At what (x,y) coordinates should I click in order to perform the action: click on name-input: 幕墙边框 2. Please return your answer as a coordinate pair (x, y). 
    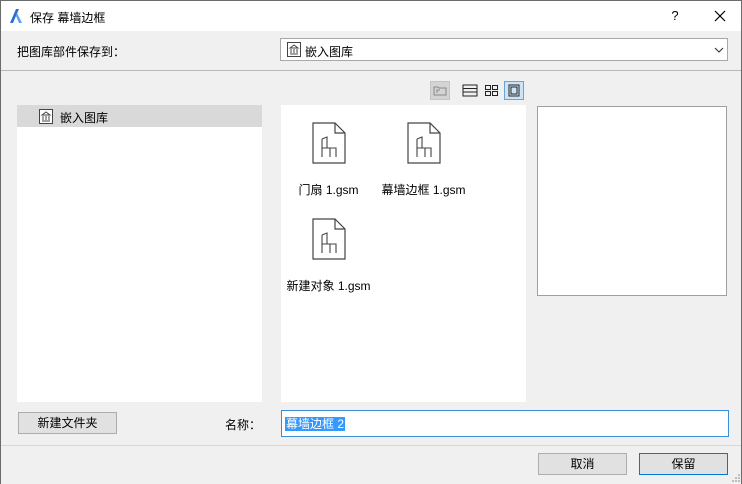
    Looking at the image, I should click on (505, 423).